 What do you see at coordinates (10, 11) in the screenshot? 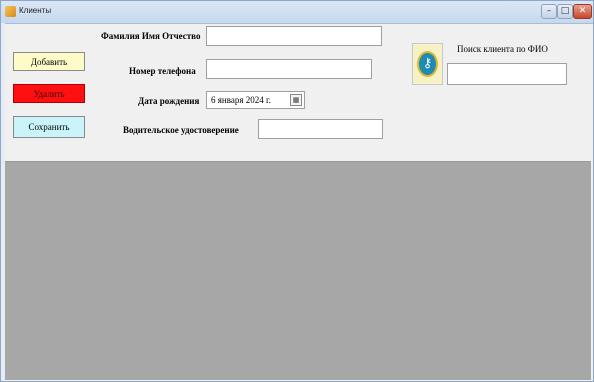
I see `app-icon` at bounding box center [10, 11].